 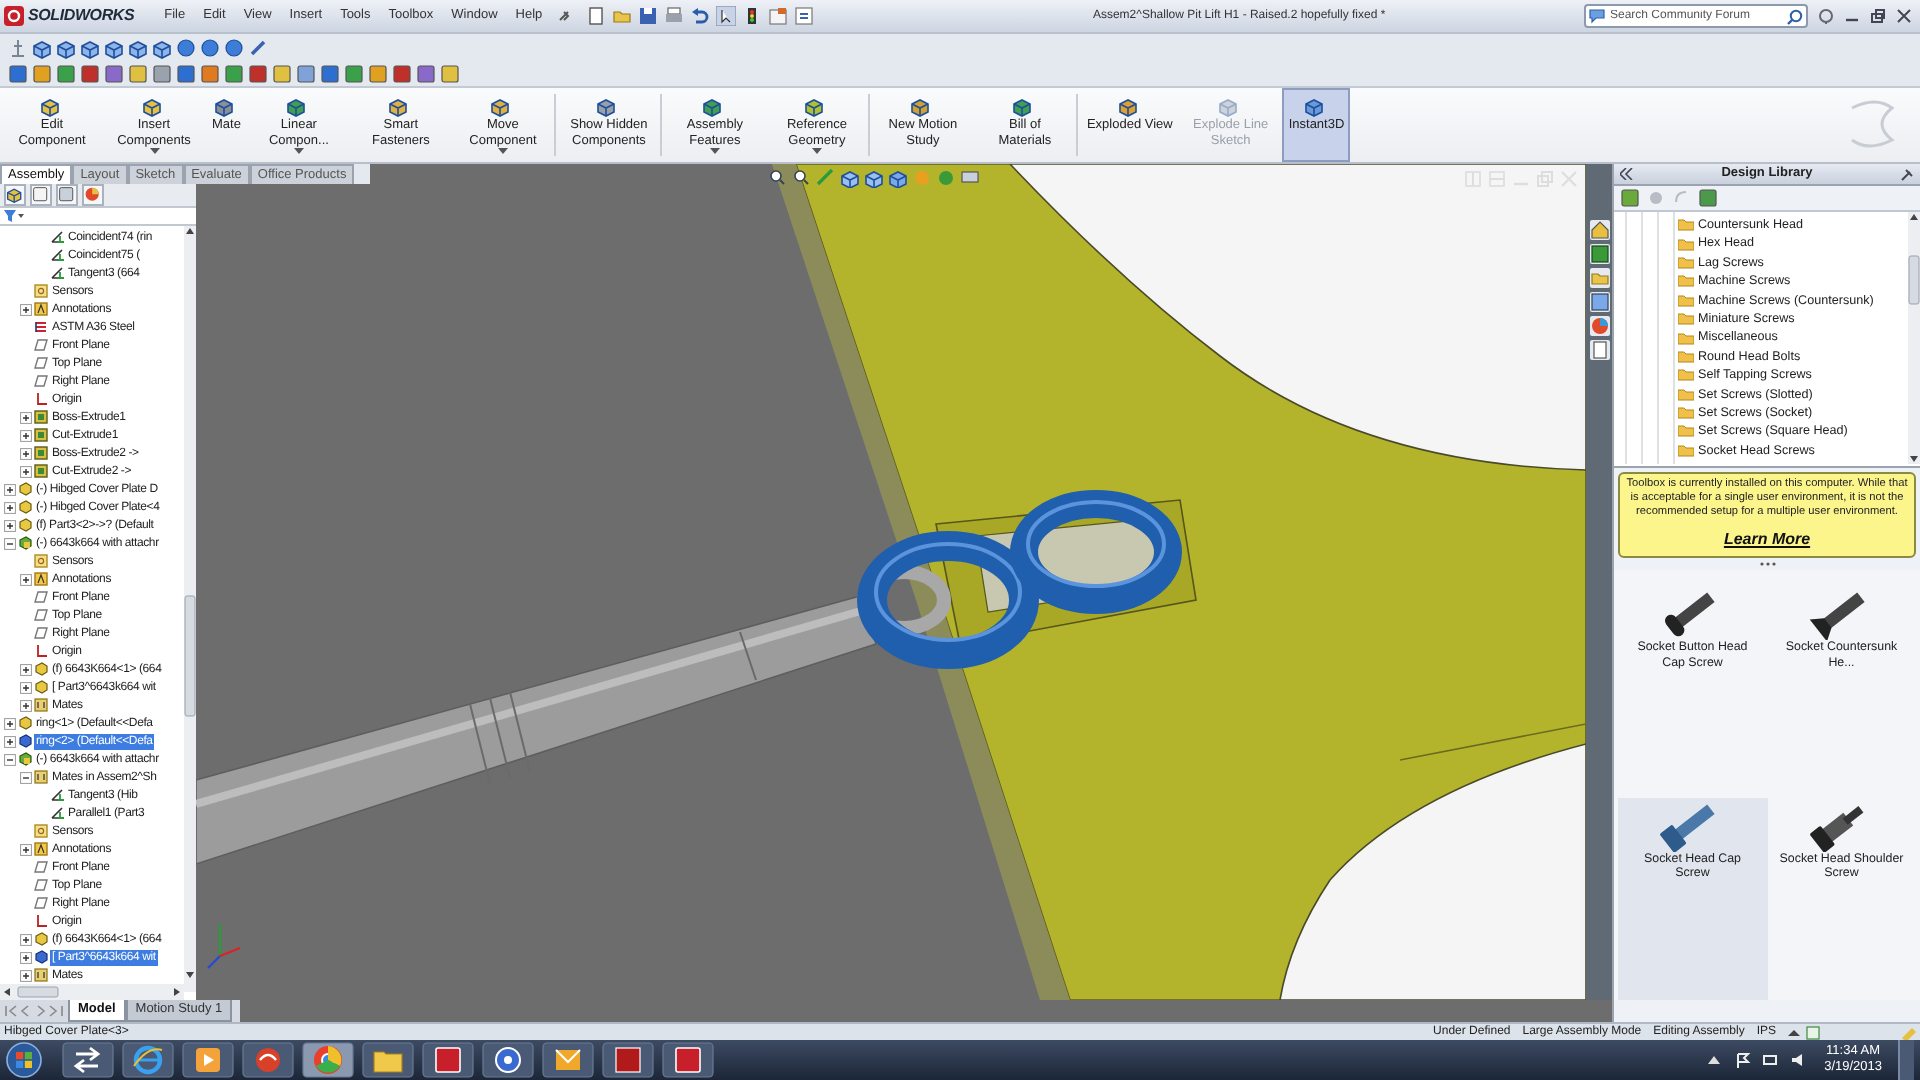 I want to click on globe-icon, so click(x=148, y=1060).